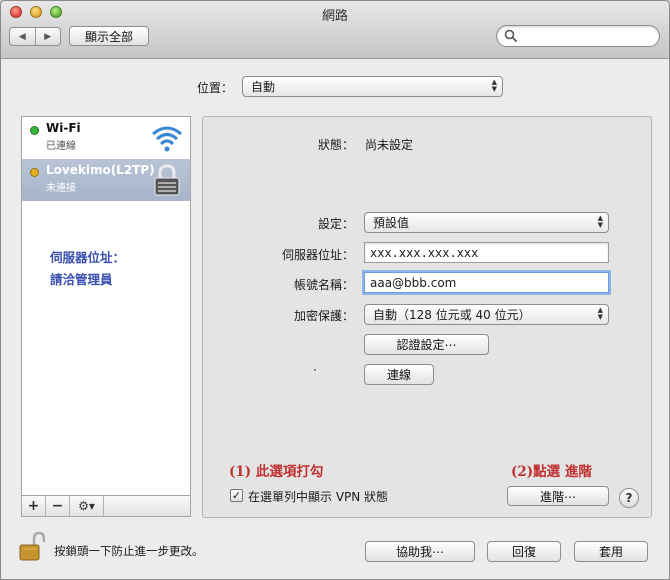 This screenshot has height=580, width=670. I want to click on annotation-check-option: (1) 此選項打勾, so click(276, 472).